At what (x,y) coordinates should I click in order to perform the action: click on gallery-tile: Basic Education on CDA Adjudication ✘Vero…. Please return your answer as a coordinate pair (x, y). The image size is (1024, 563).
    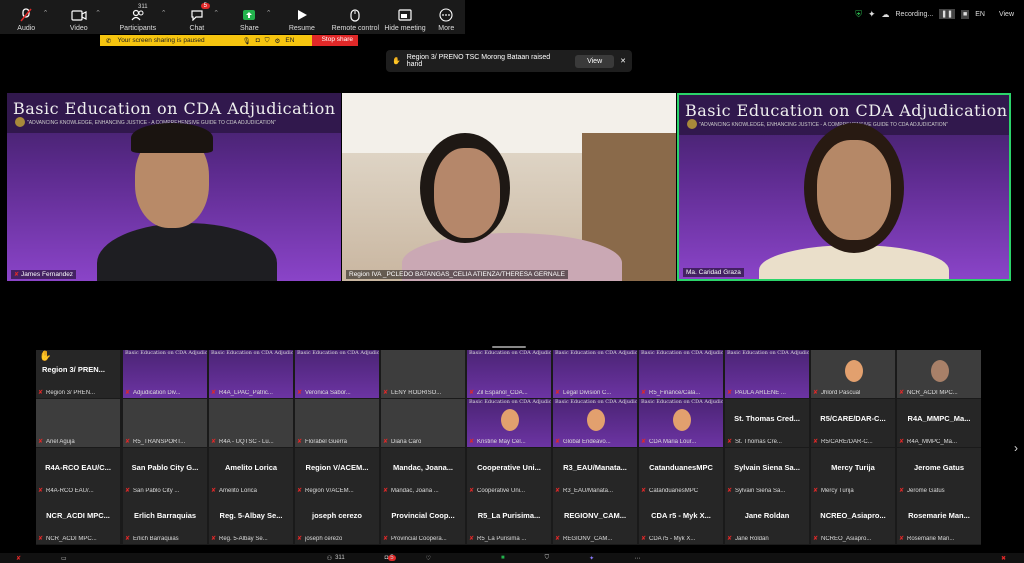
    Looking at the image, I should click on (337, 374).